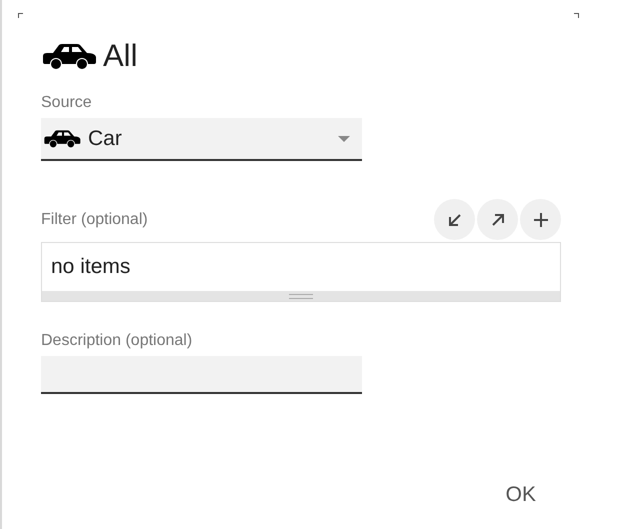  What do you see at coordinates (120, 56) in the screenshot?
I see `dialog-title: All` at bounding box center [120, 56].